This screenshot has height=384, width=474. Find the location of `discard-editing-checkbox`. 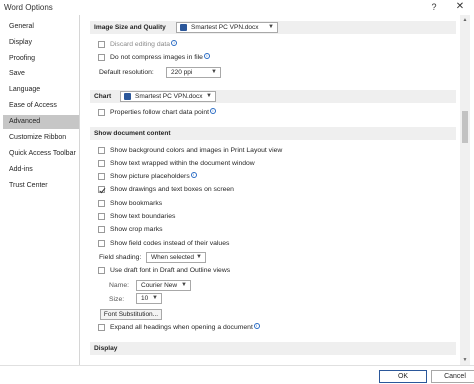

discard-editing-checkbox is located at coordinates (101, 44).